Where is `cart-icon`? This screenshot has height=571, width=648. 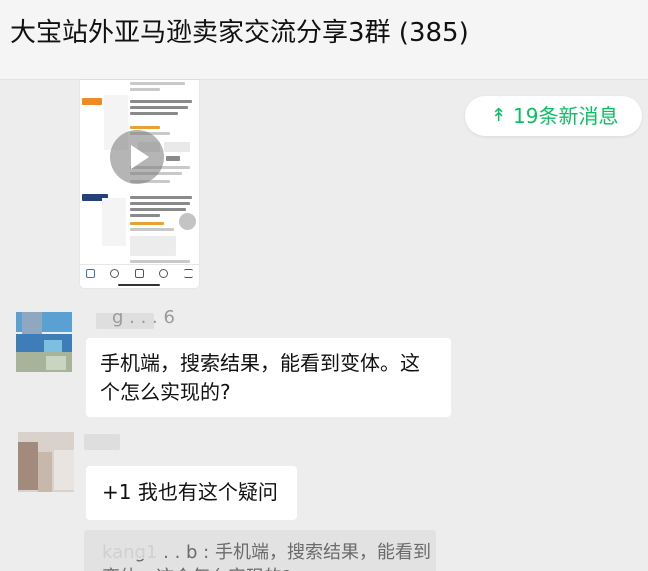 cart-icon is located at coordinates (163, 273).